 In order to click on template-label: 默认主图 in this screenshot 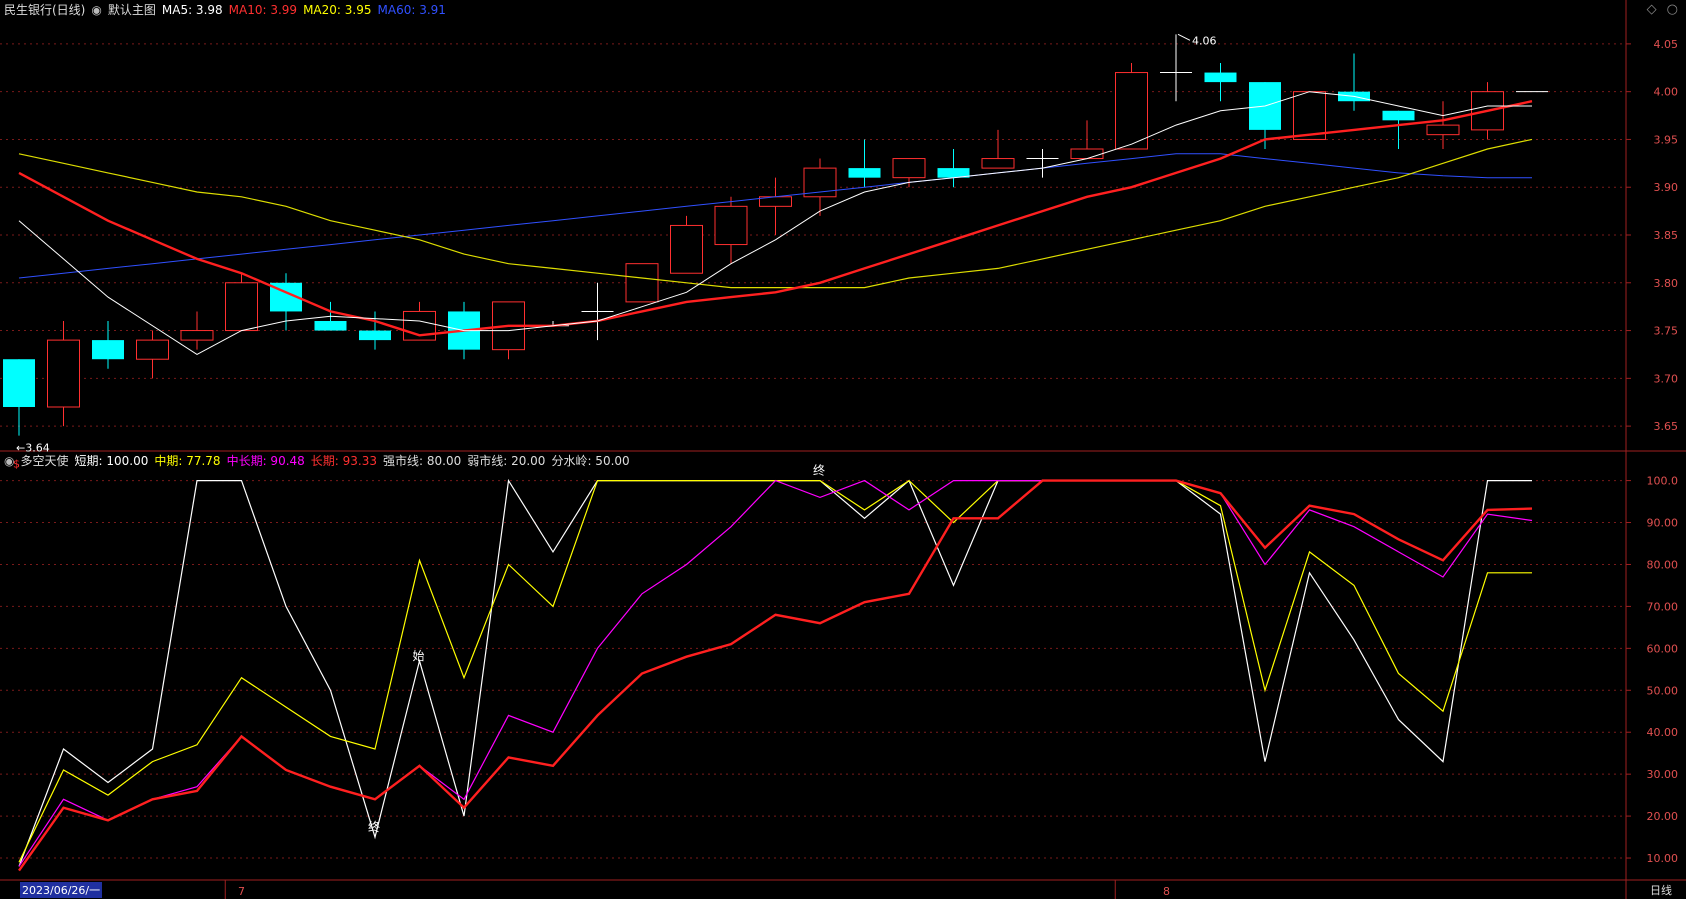, I will do `click(132, 10)`.